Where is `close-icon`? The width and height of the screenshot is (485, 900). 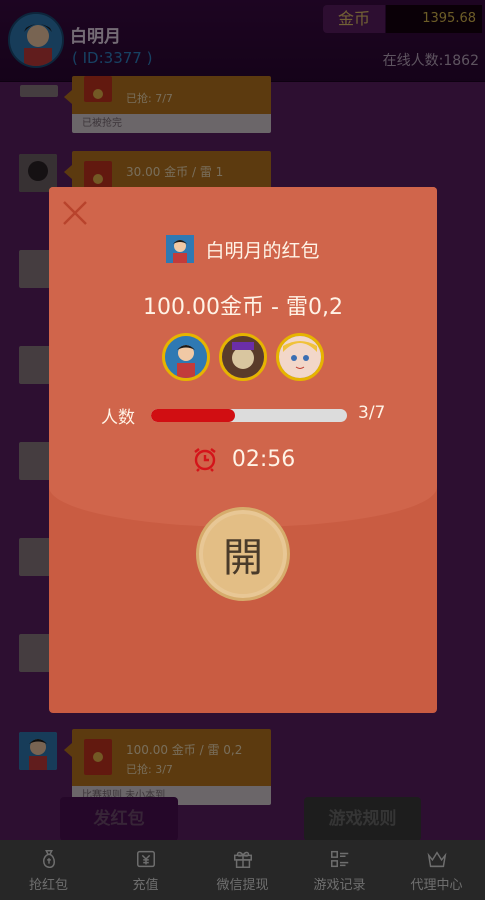 close-icon is located at coordinates (75, 213).